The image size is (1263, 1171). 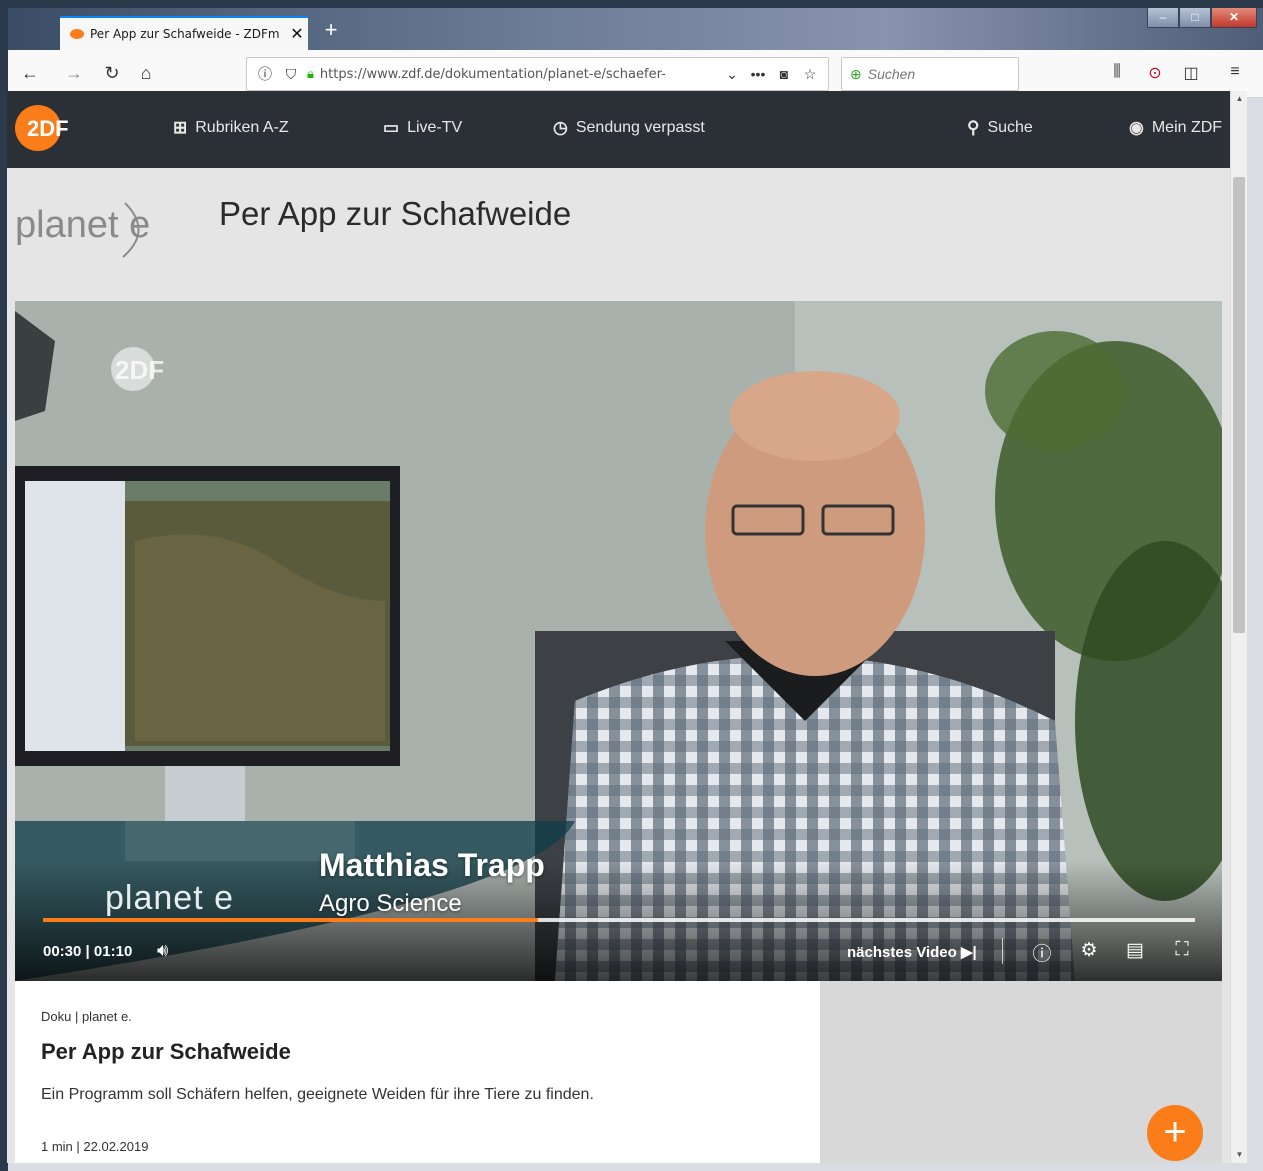 What do you see at coordinates (619, 920) in the screenshot?
I see `progress-bar` at bounding box center [619, 920].